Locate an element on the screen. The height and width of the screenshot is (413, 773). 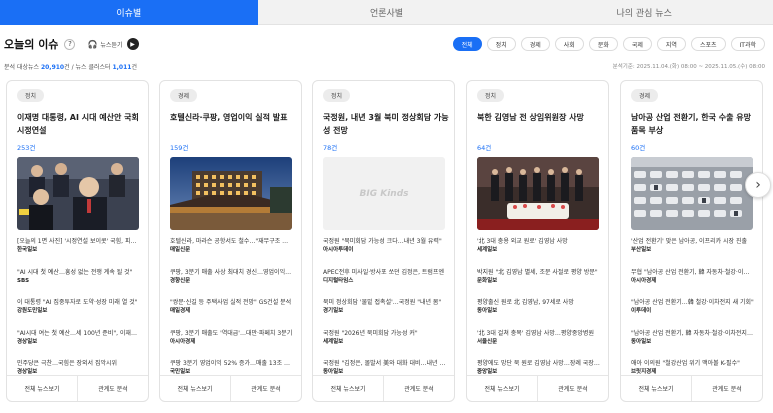
news-headline: 국정원 "북미회담 가능성 크다…내년 3월 유력" is located at coordinates (384, 241).